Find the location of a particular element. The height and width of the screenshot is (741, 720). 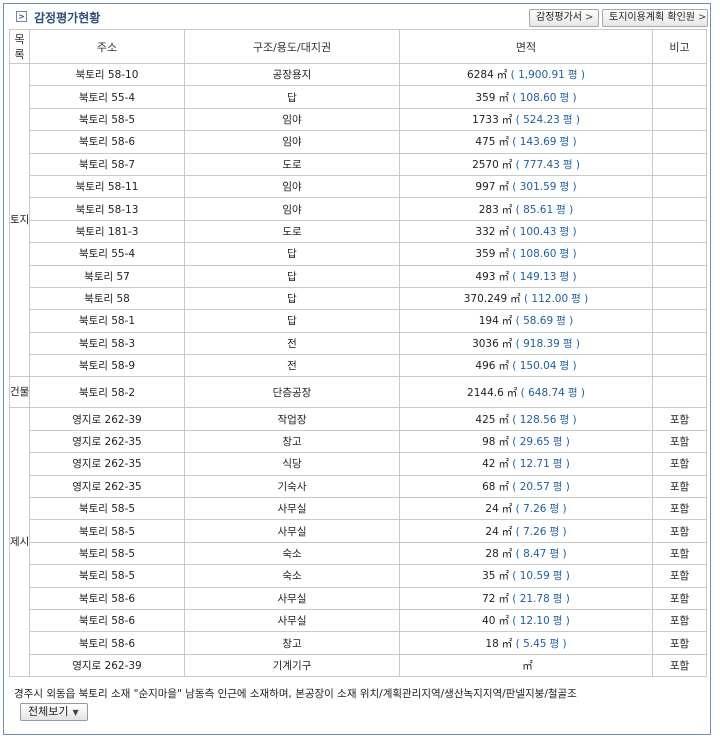

area-cell: 68 ㎡ ( 20.57 평 ) is located at coordinates (526, 486).